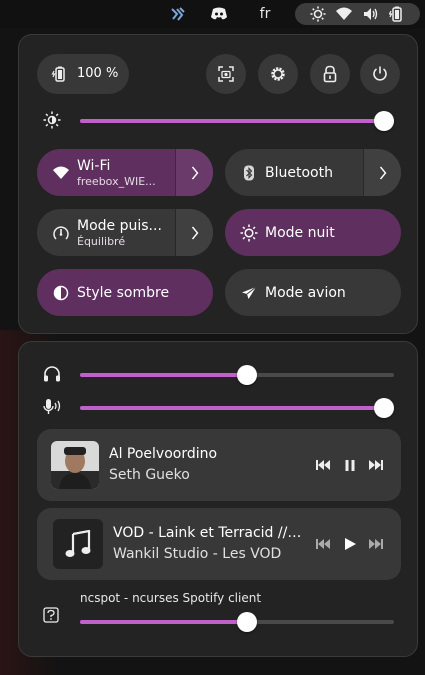 This screenshot has width=425, height=675. What do you see at coordinates (178, 14) in the screenshot?
I see `app-tray-icon` at bounding box center [178, 14].